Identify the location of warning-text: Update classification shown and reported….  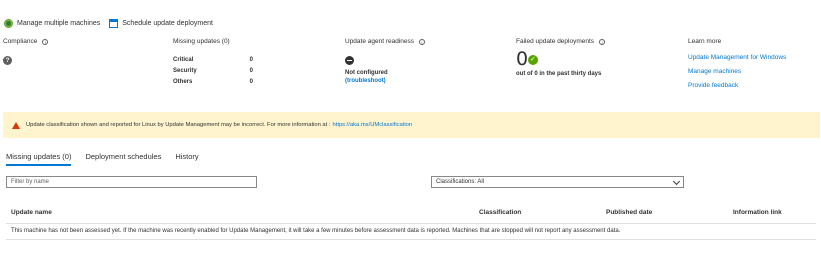
(178, 125).